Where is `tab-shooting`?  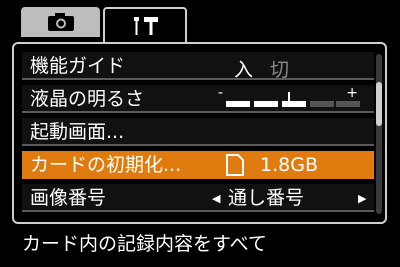
tab-shooting is located at coordinates (60, 22).